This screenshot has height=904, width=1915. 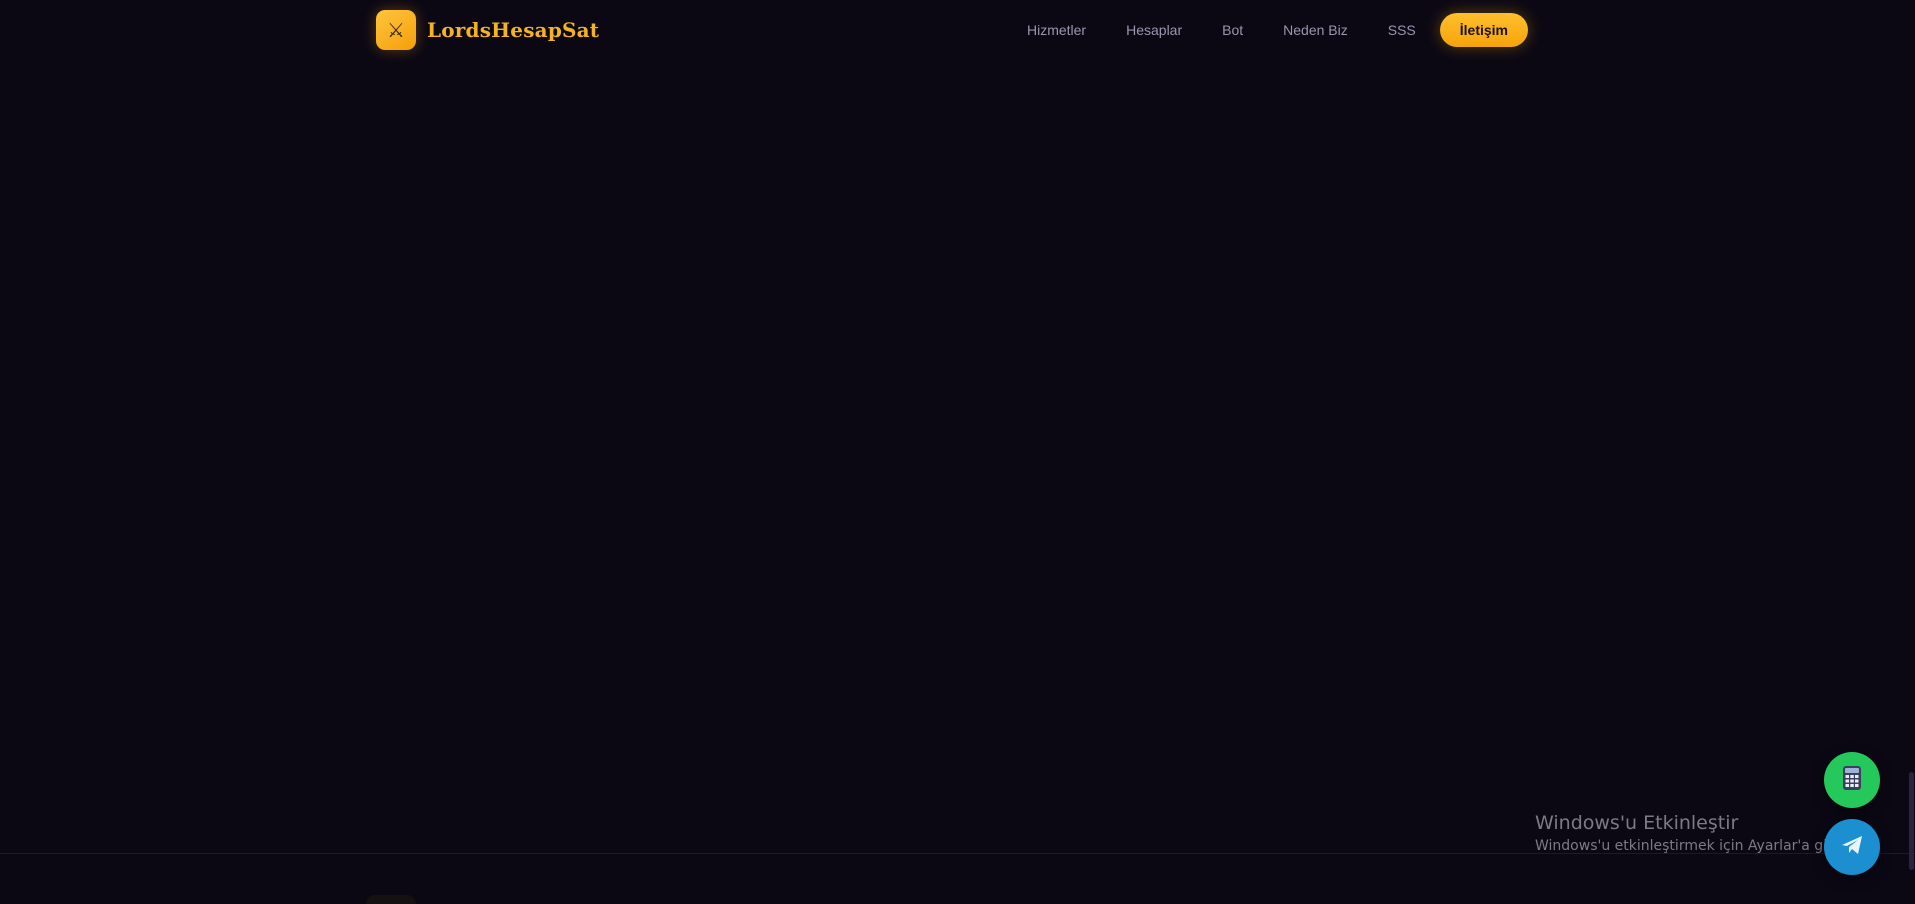 What do you see at coordinates (1154, 30) in the screenshot?
I see `nav-link-hesaplar: Hesaplar` at bounding box center [1154, 30].